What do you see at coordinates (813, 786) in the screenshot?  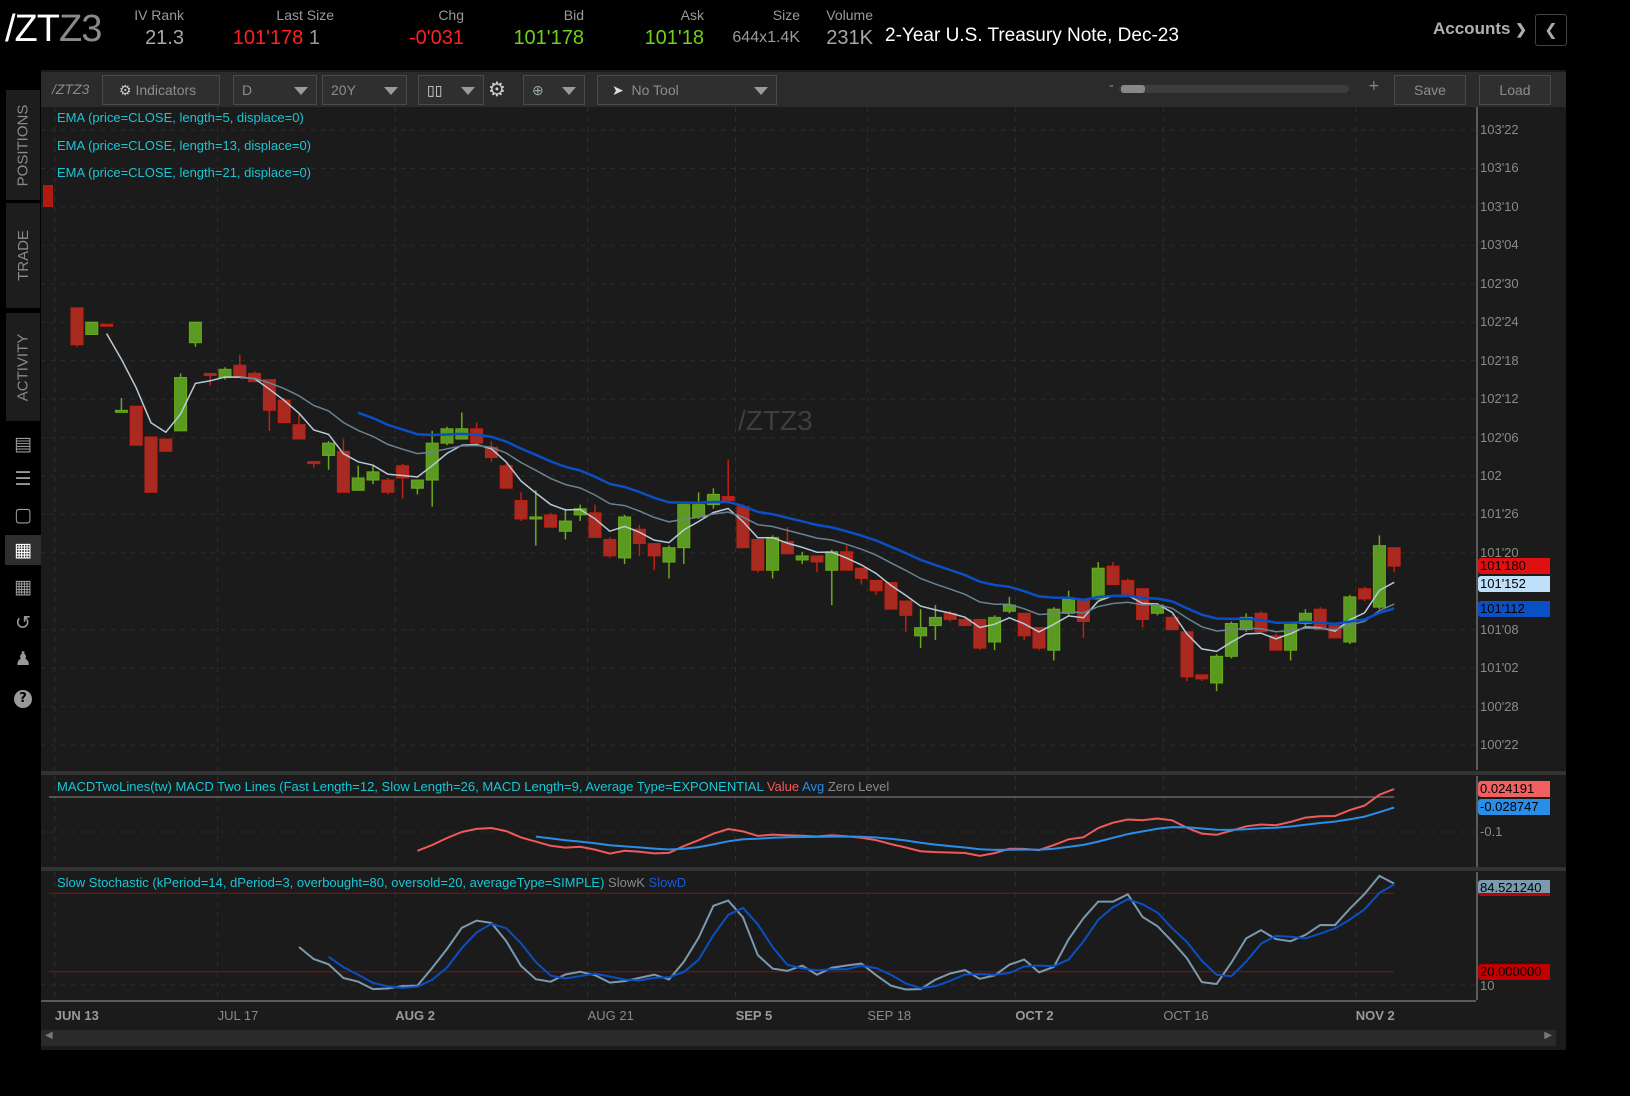 I see `macd-legend-avg: Avg` at bounding box center [813, 786].